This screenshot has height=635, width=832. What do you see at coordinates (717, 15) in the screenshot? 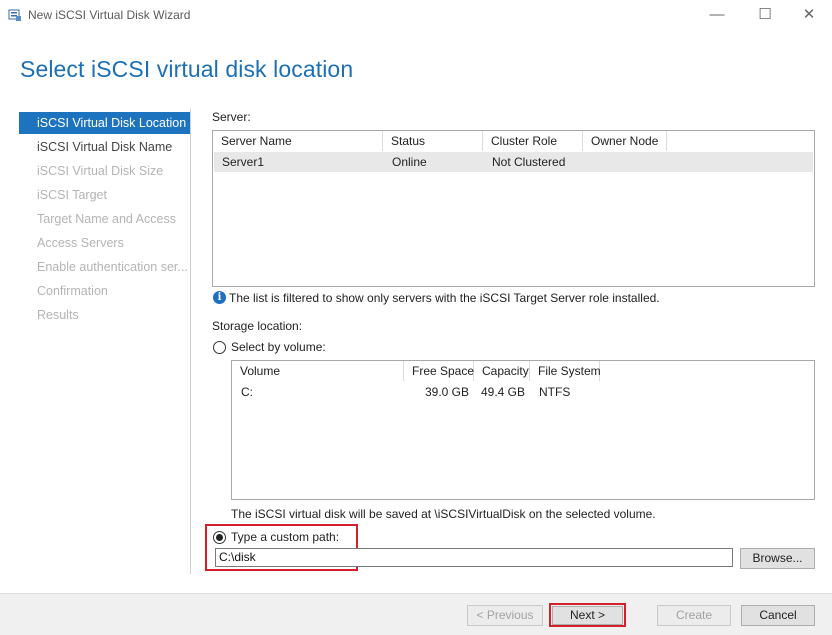
I see `minimize-button: —` at bounding box center [717, 15].